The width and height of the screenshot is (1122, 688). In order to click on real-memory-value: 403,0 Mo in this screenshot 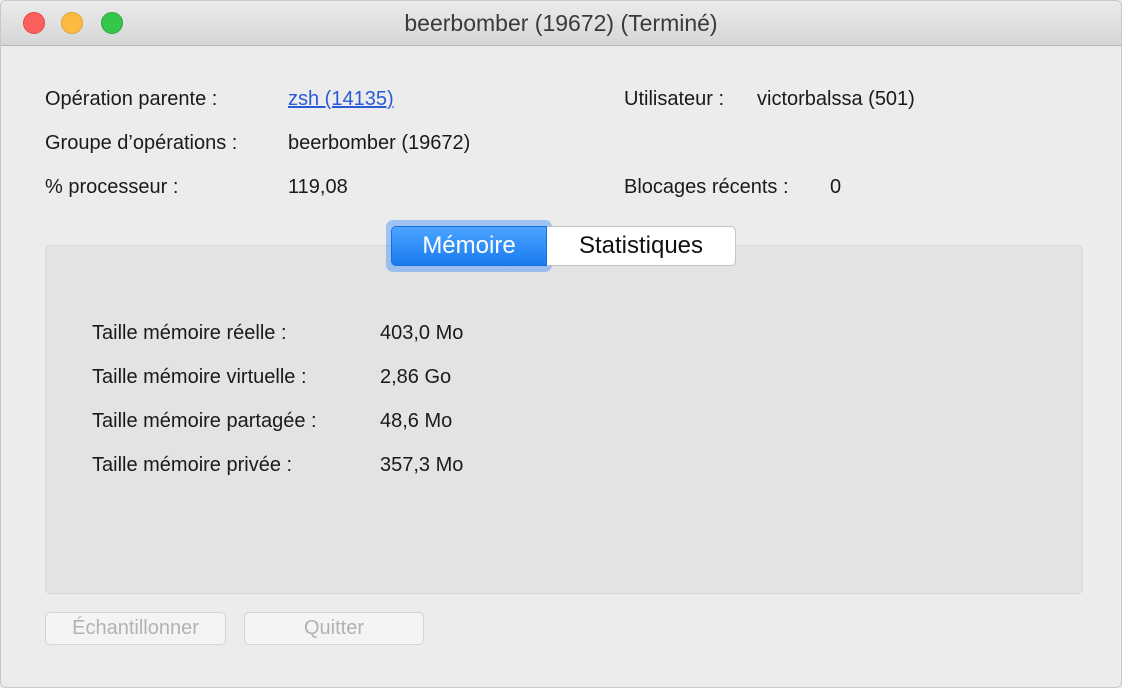, I will do `click(422, 333)`.